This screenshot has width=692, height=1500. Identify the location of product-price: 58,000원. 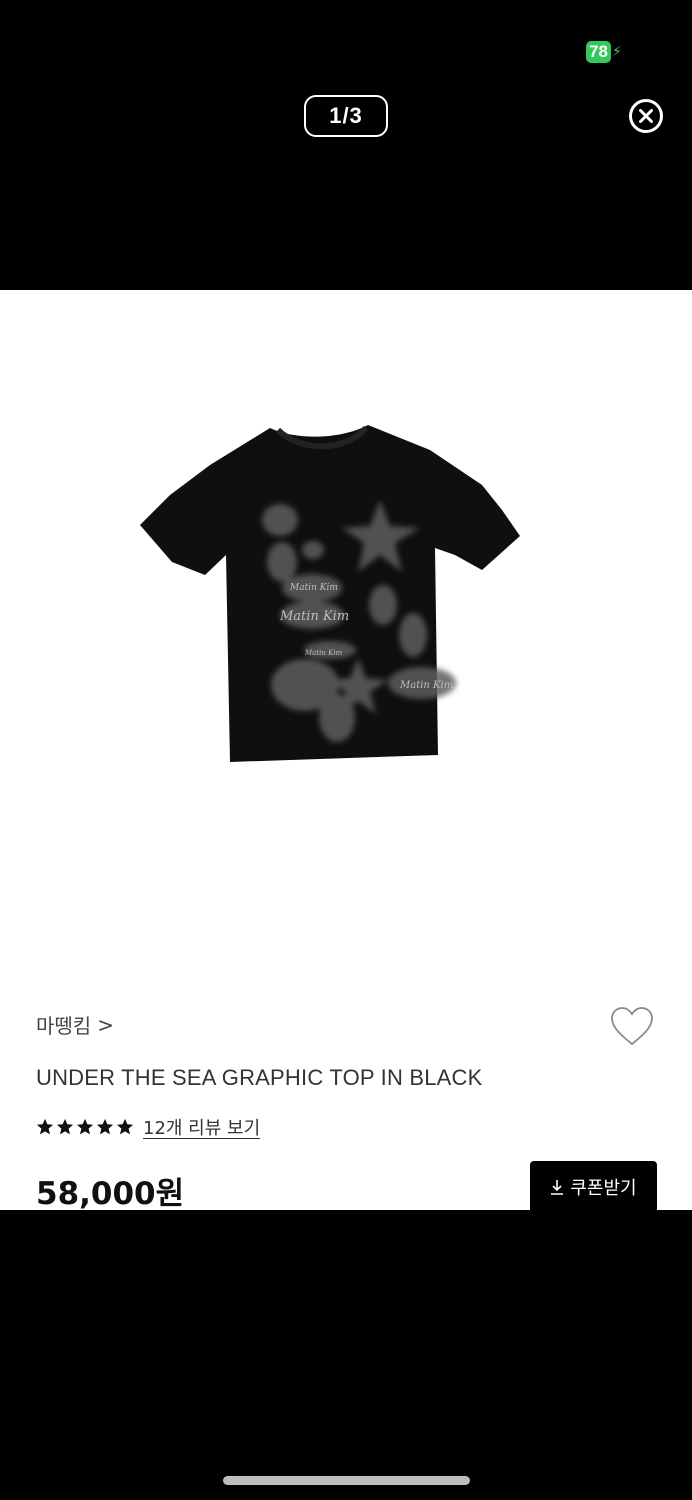
(110, 1193).